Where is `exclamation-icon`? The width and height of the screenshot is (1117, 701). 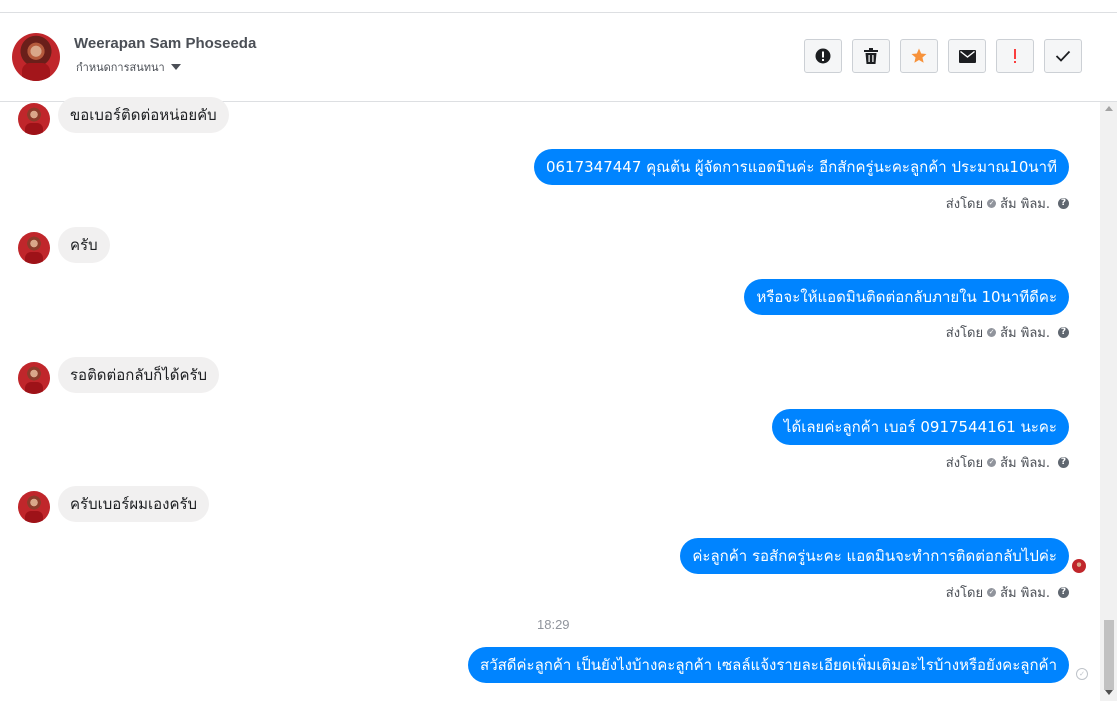 exclamation-icon is located at coordinates (1015, 56).